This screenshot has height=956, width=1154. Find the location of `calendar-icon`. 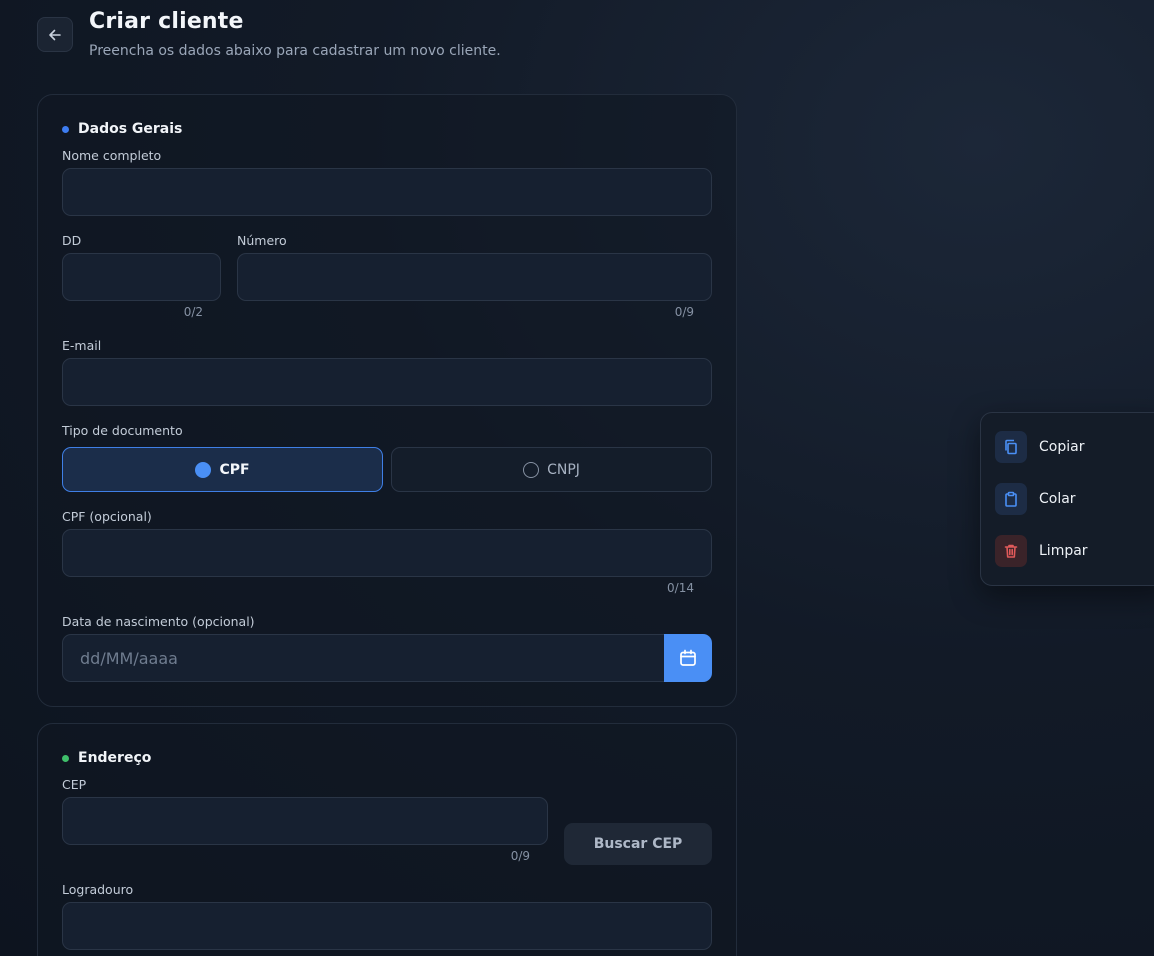

calendar-icon is located at coordinates (688, 657).